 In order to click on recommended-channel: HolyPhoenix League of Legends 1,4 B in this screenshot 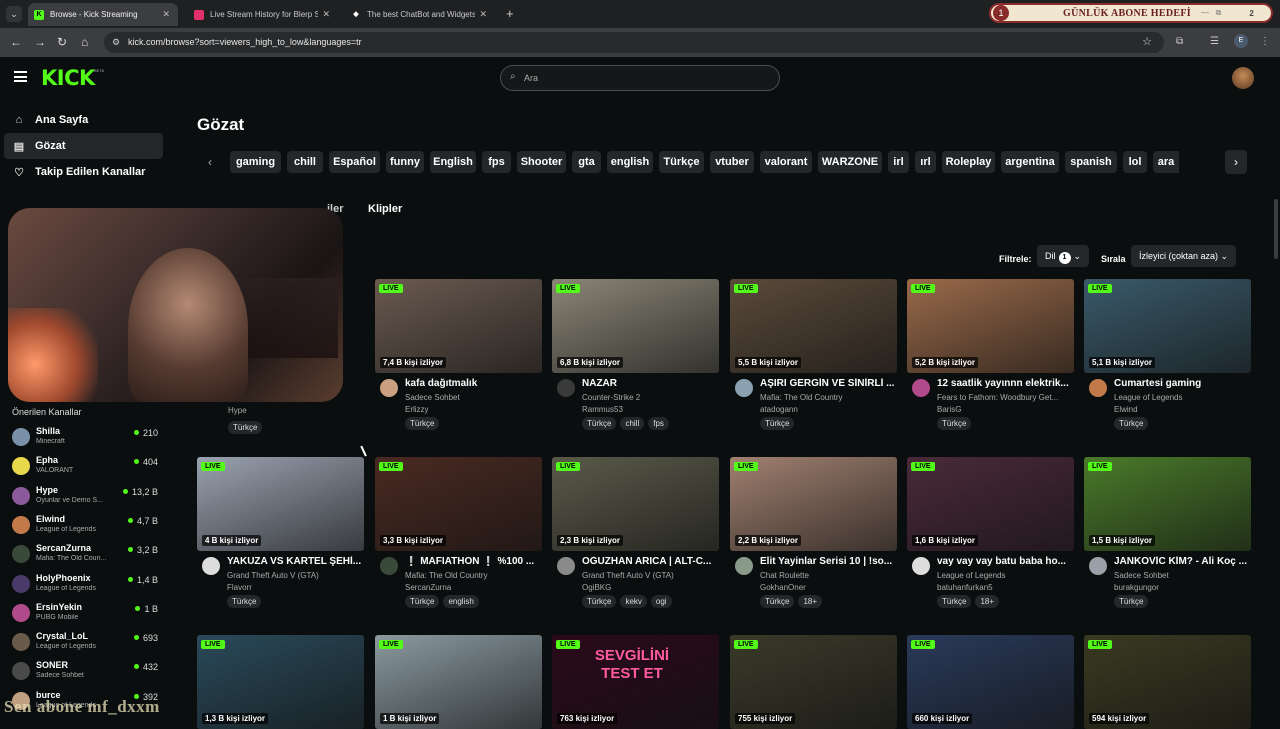, I will do `click(87, 586)`.